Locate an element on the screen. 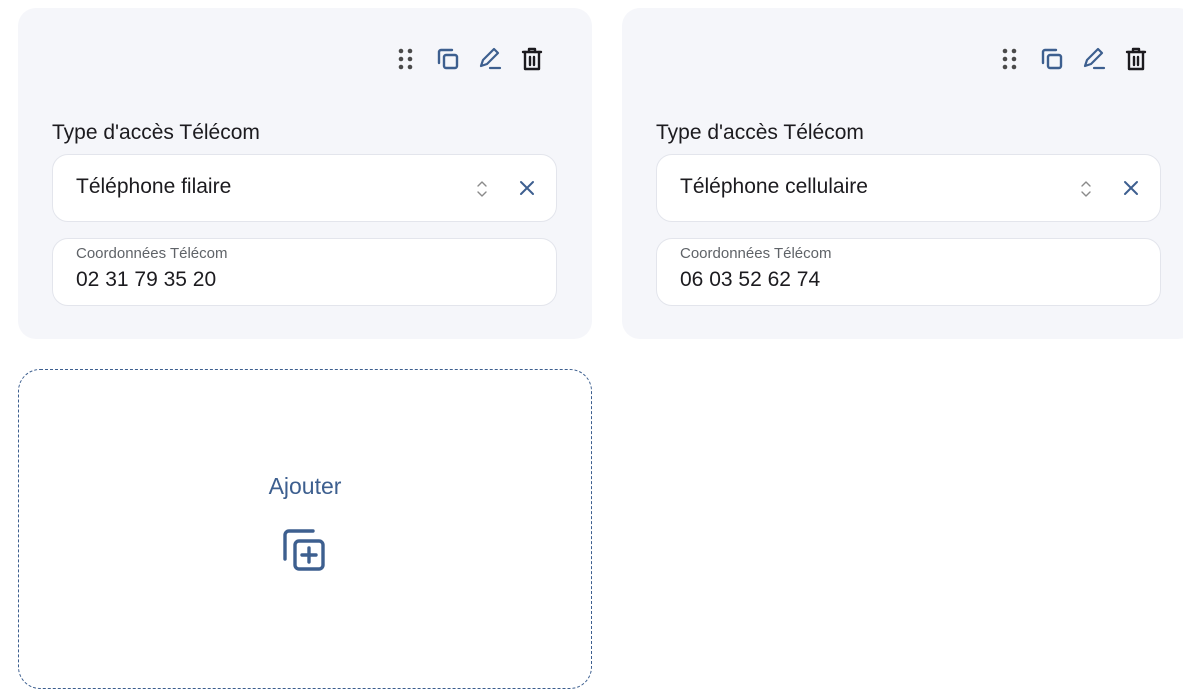 This screenshot has width=1183, height=689. add-copy-icon is located at coordinates (305, 553).